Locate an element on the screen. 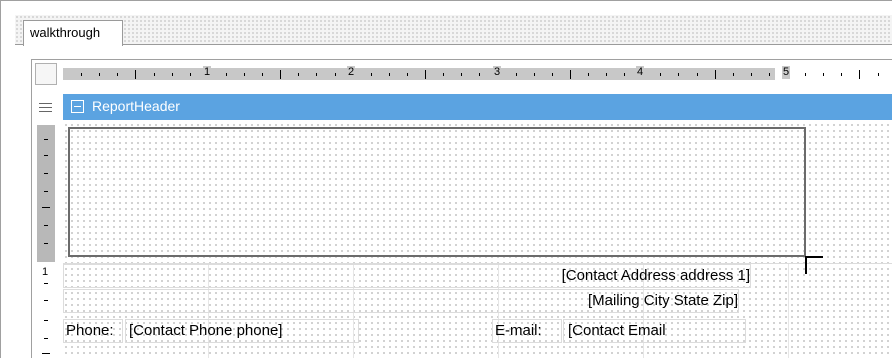 The width and height of the screenshot is (892, 358). email-value-text: [Contact Email is located at coordinates (617, 330).